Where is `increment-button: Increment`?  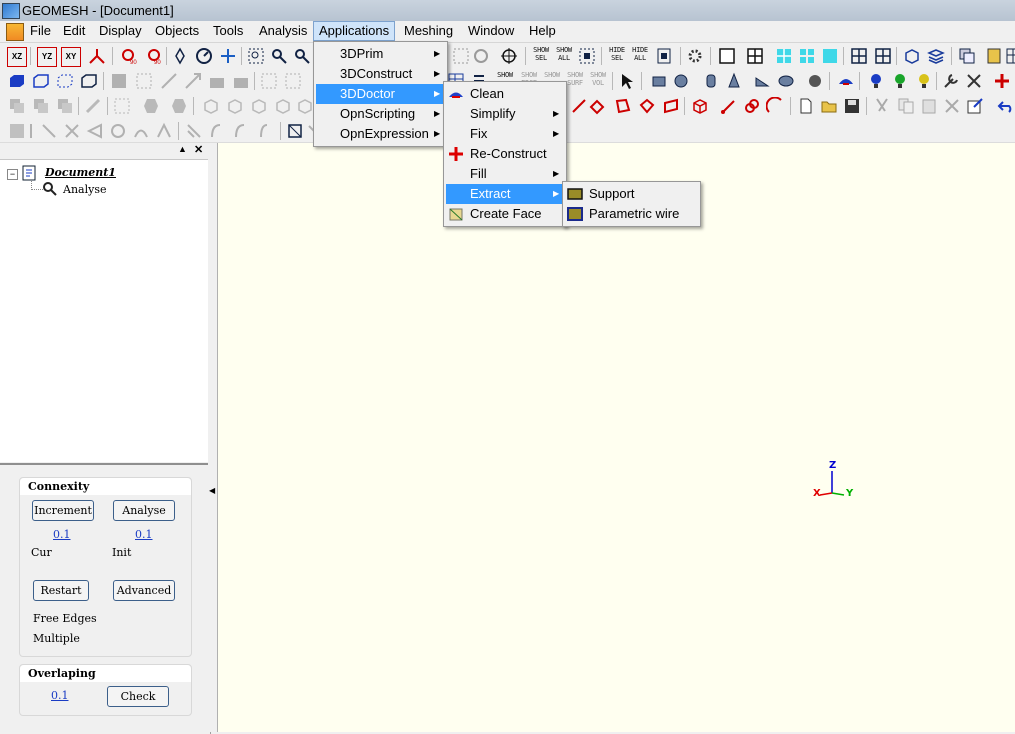
increment-button: Increment is located at coordinates (63, 510).